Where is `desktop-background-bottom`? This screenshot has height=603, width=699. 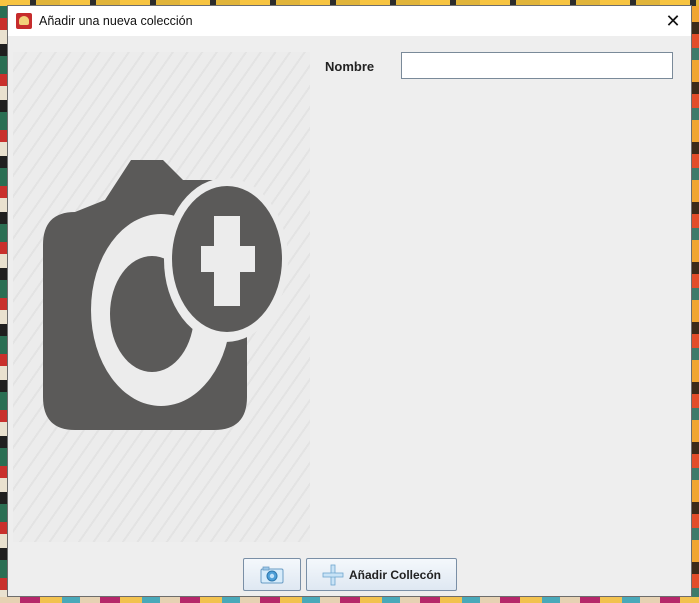 desktop-background-bottom is located at coordinates (349, 600).